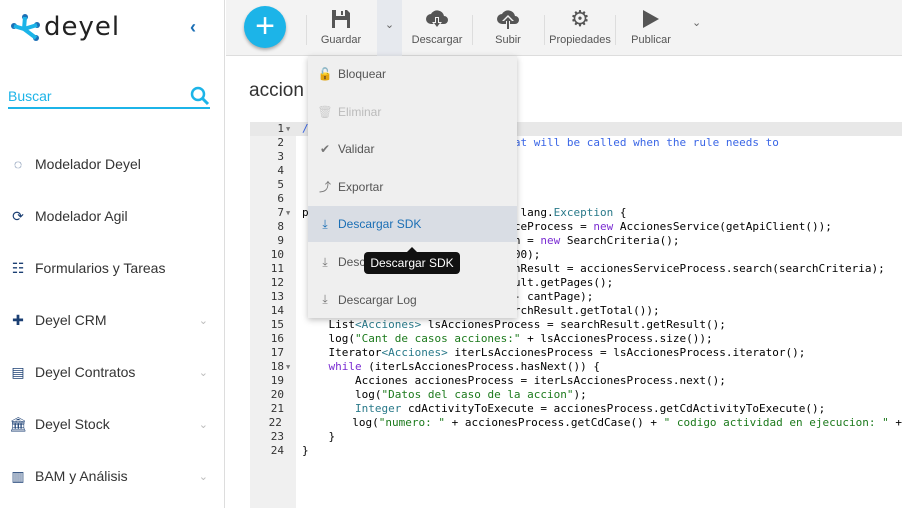 The width and height of the screenshot is (902, 508). What do you see at coordinates (508, 19) in the screenshot?
I see `cloud-upload-icon` at bounding box center [508, 19].